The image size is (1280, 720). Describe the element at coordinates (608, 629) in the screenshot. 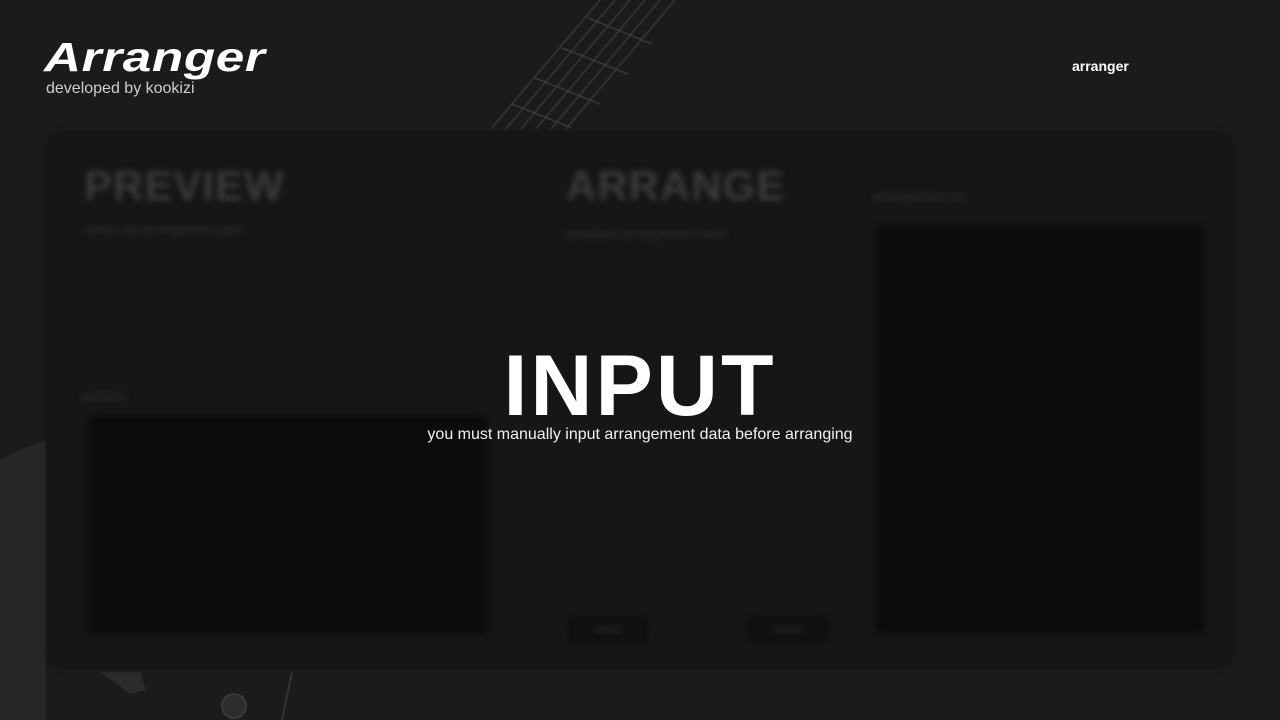

I see `reset-button: reset` at that location.